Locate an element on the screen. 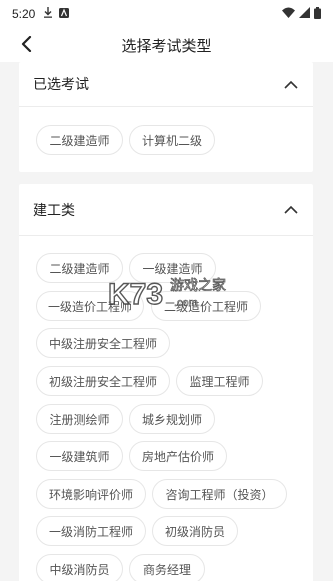  exam-tag: 初级消防员 is located at coordinates (195, 531).